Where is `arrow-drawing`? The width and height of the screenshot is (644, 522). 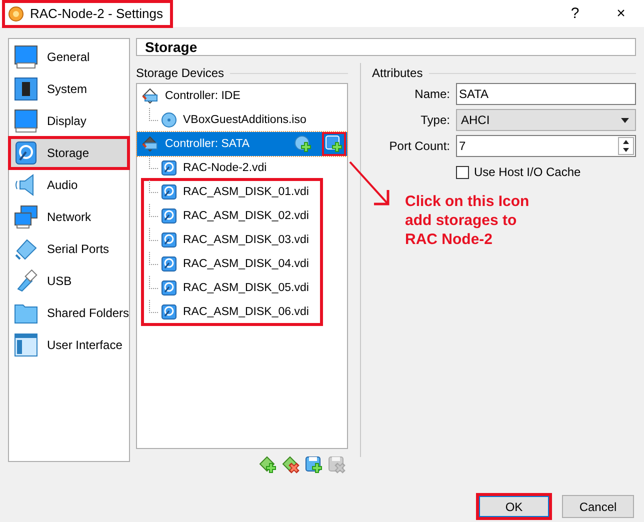 arrow-drawing is located at coordinates (369, 183).